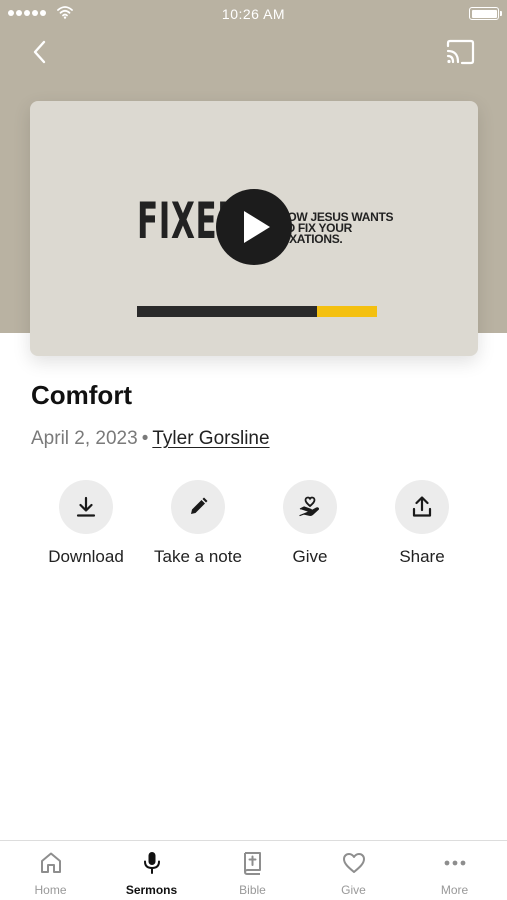 This screenshot has height=900, width=507. I want to click on download-label: Download, so click(86, 556).